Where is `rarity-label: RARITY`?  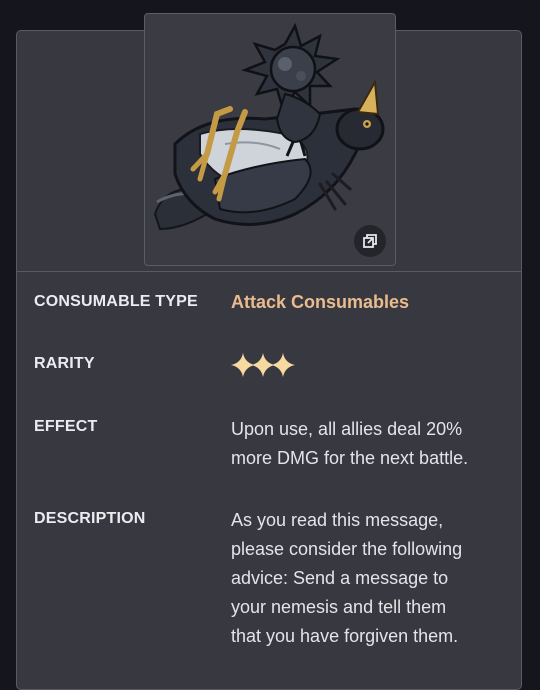 rarity-label: RARITY is located at coordinates (64, 363).